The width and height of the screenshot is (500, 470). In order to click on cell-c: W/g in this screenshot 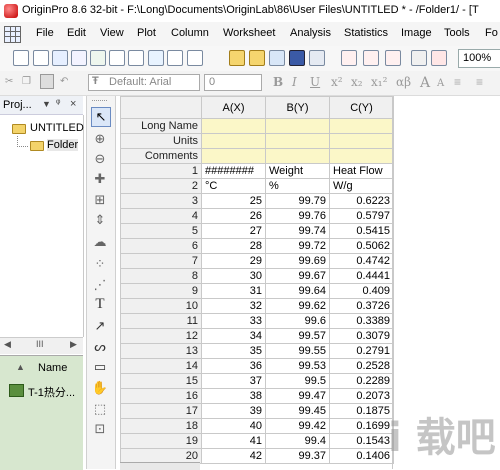, I will do `click(361, 186)`.